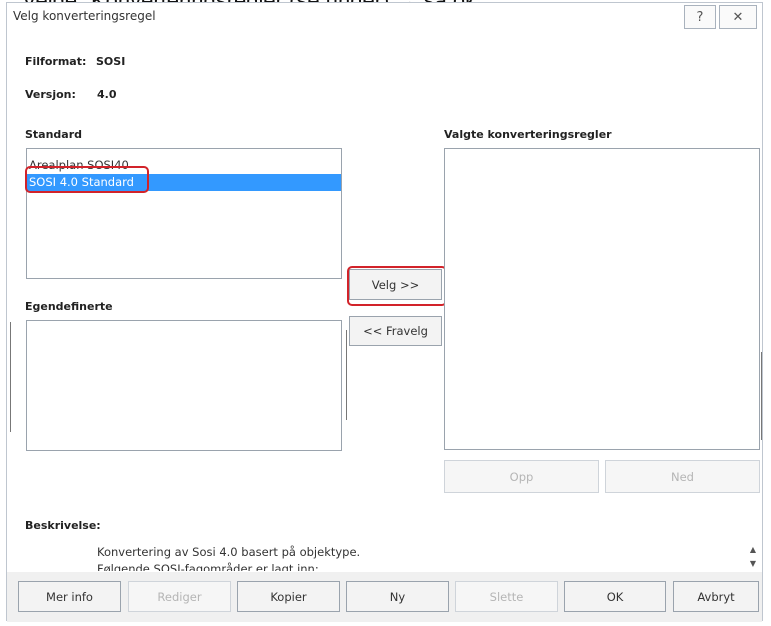 This screenshot has width=771, height=626. I want to click on versjon-label: Versjon:, so click(50, 94).